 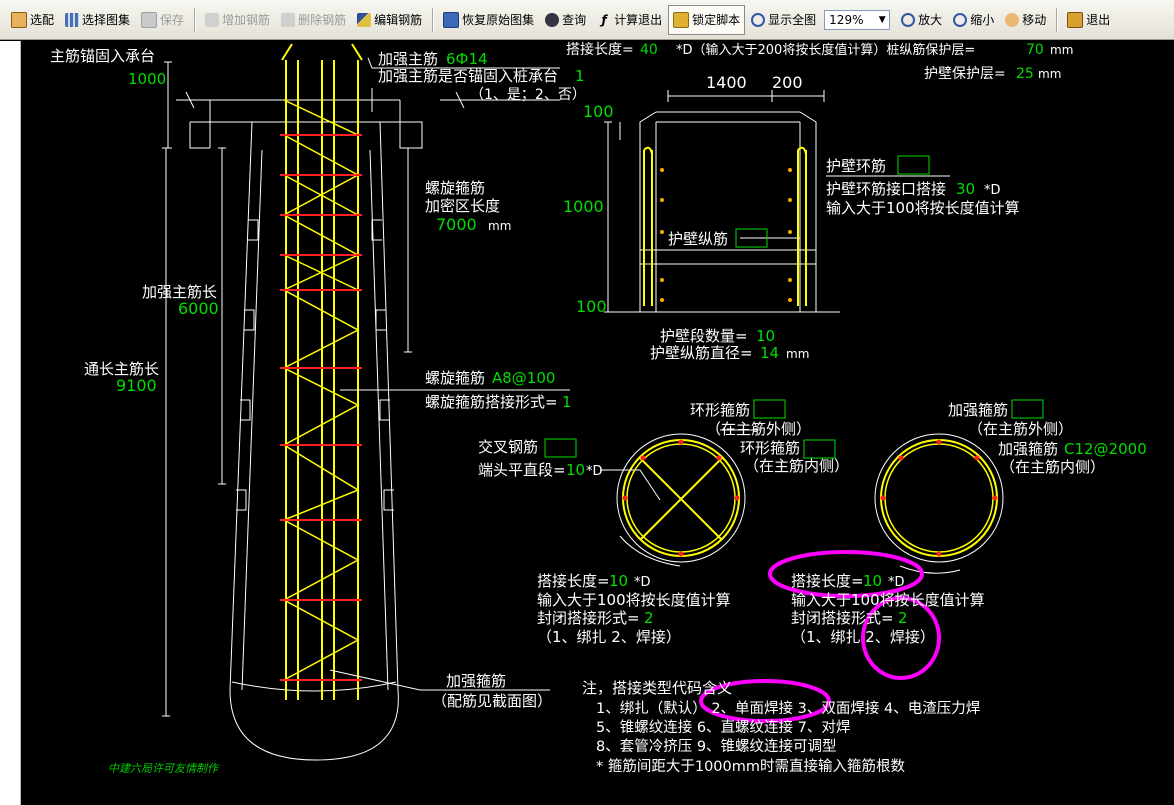 What do you see at coordinates (872, 581) in the screenshot?
I see `lap2-value: 10` at bounding box center [872, 581].